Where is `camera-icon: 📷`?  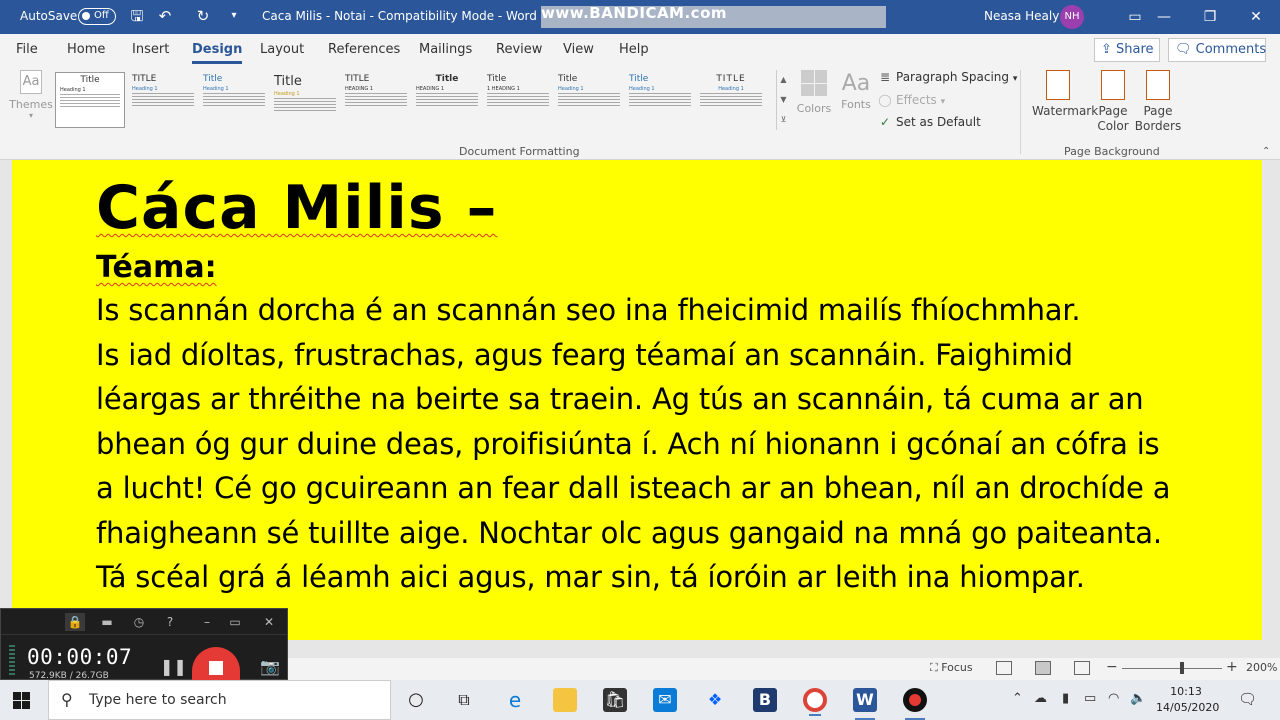
camera-icon: 📷 is located at coordinates (270, 666).